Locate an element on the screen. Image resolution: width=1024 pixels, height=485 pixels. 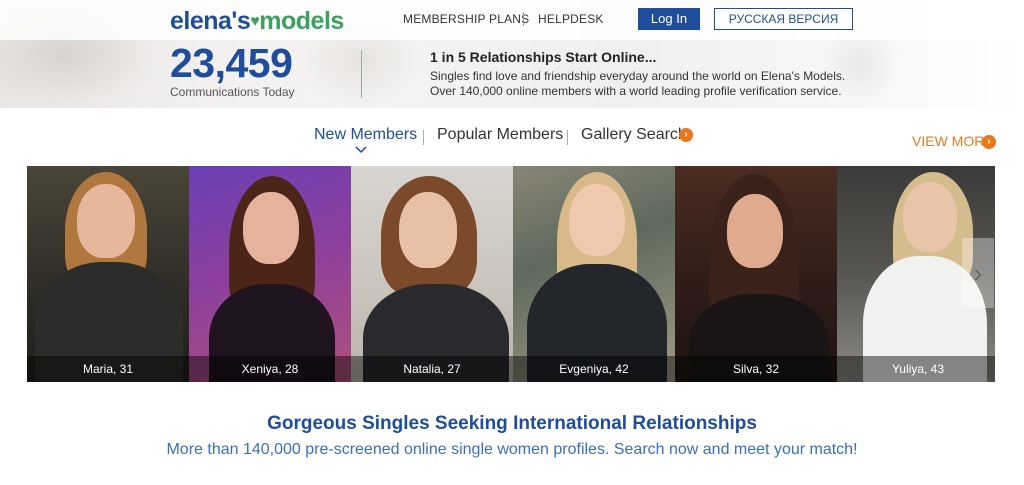
member-caption: Xeniya, 28 is located at coordinates (270, 369).